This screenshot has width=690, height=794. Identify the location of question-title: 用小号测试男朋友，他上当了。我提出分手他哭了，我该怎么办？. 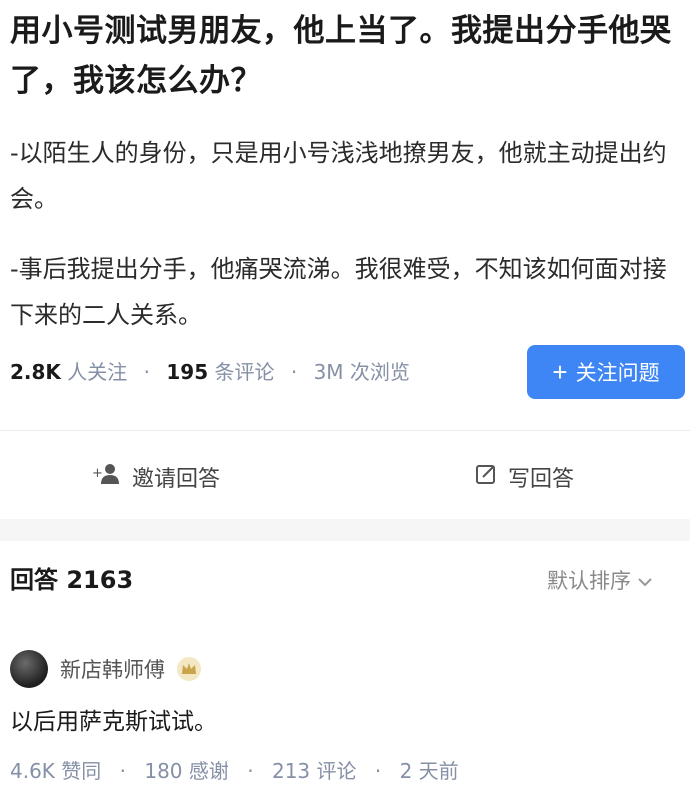
(341, 56).